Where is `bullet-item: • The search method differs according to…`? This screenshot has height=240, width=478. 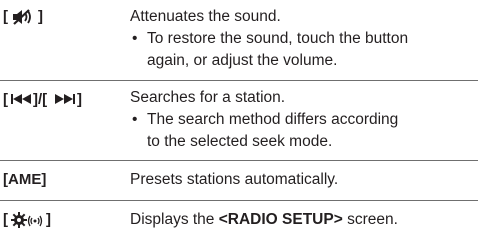 bullet-item: • The search method differs according to… is located at coordinates (303, 131).